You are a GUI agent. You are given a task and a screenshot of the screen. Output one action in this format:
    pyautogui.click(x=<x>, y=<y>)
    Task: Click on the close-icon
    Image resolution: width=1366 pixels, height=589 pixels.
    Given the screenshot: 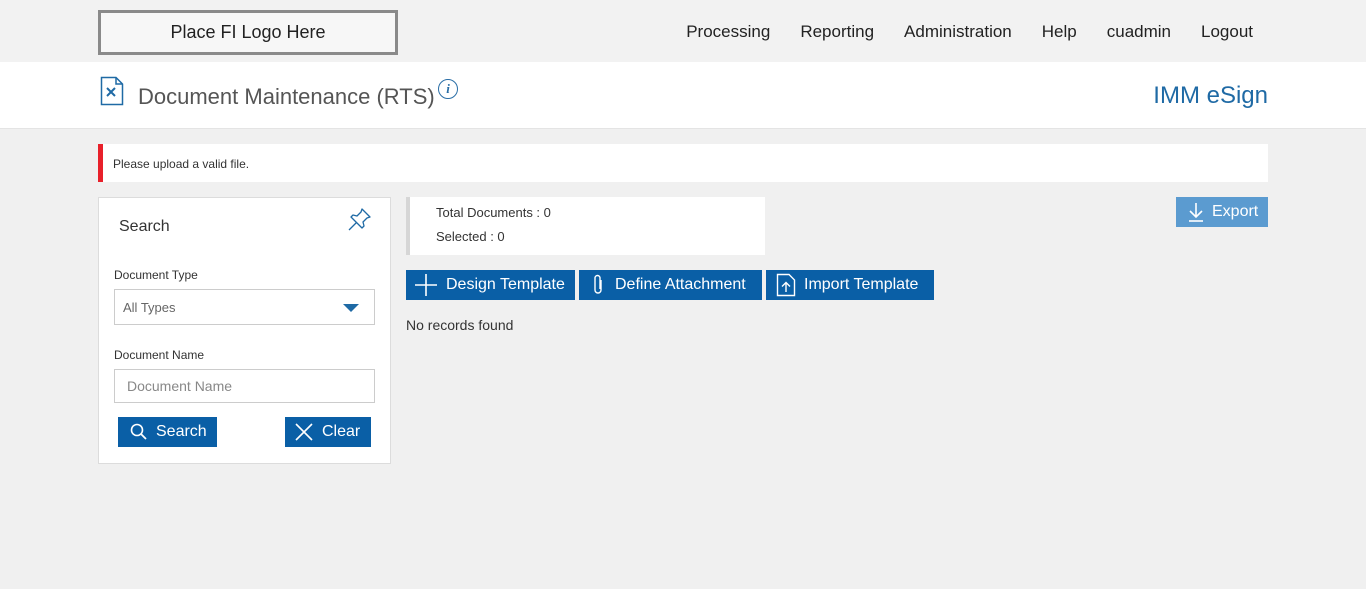 What is the action you would take?
    pyautogui.click(x=304, y=432)
    